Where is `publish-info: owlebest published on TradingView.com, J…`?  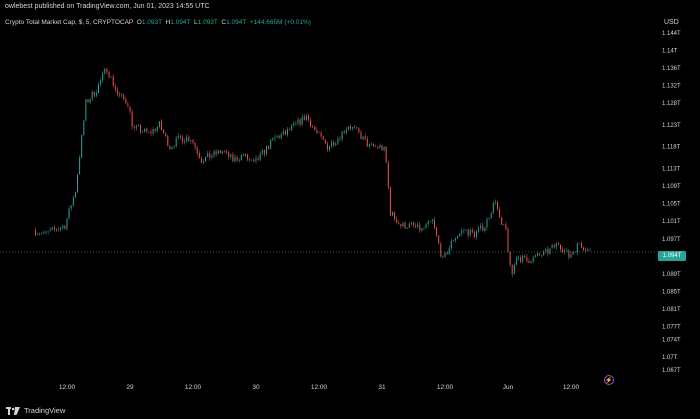
publish-info: owlebest published on TradingView.com, J… is located at coordinates (350, 7).